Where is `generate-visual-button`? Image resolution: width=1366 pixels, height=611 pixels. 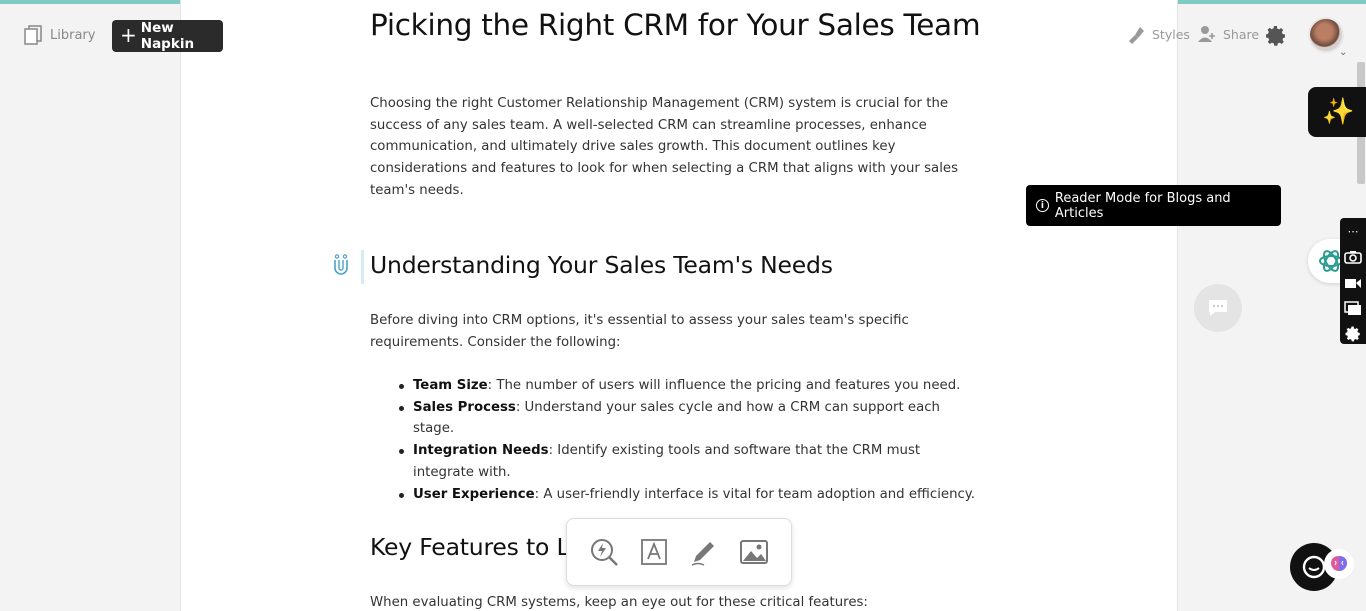 generate-visual-button is located at coordinates (604, 552).